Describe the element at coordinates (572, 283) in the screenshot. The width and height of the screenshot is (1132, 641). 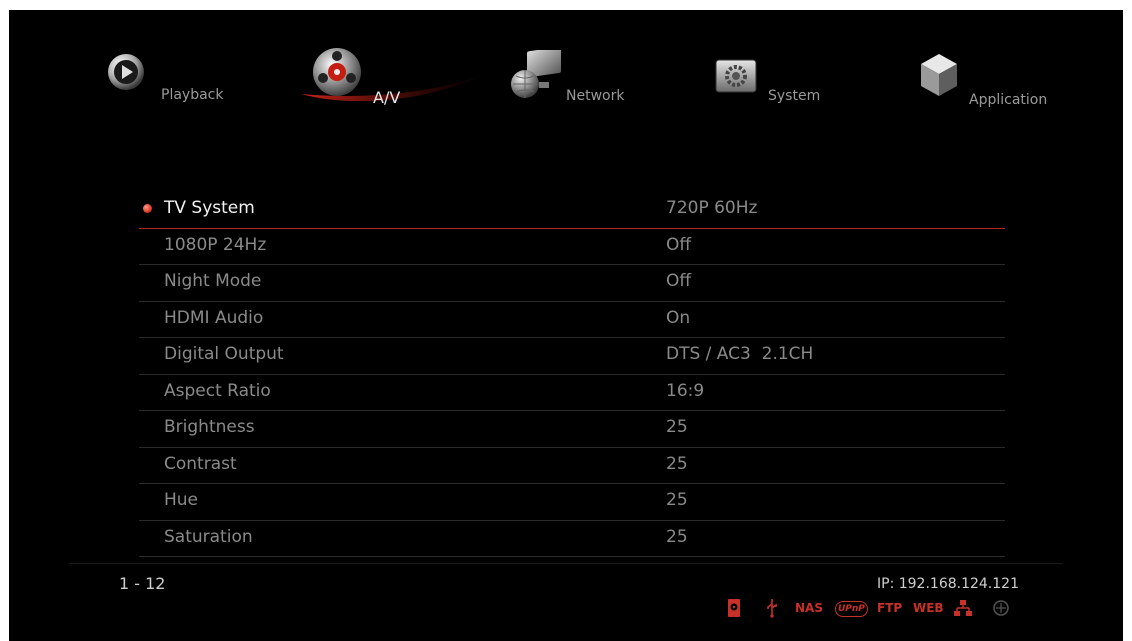
I see `setting-row-night-mode: Night Mode Off` at that location.